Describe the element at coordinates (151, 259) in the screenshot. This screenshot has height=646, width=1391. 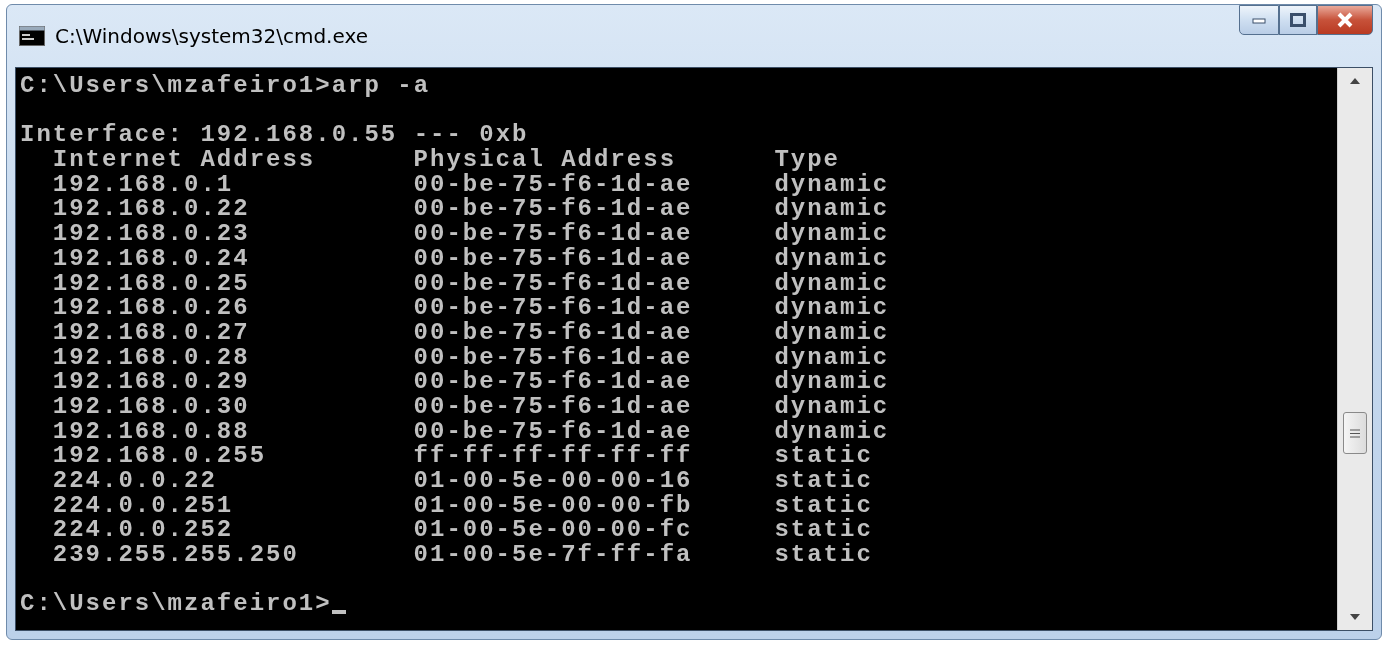
I see `table-cell-text: 192.168.0.24` at that location.